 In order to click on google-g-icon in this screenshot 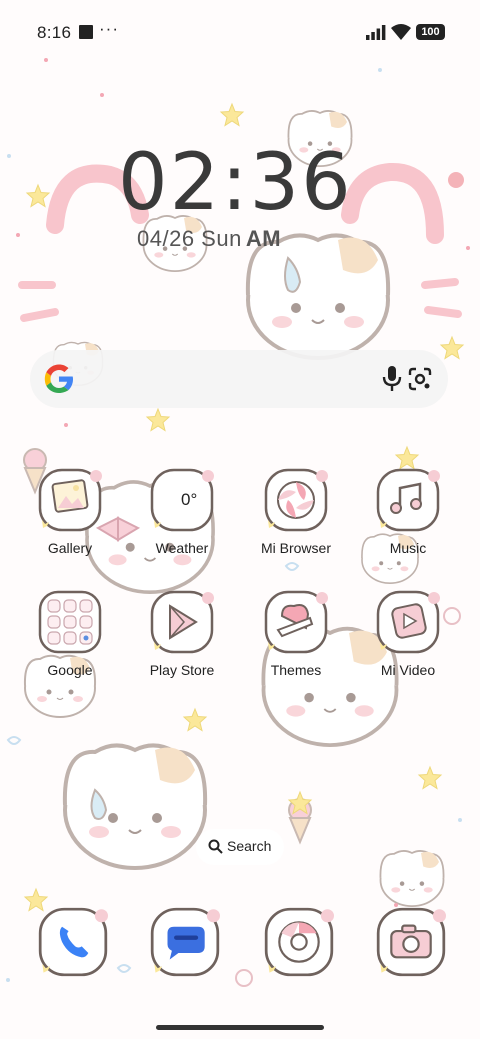, I will do `click(58, 378)`.